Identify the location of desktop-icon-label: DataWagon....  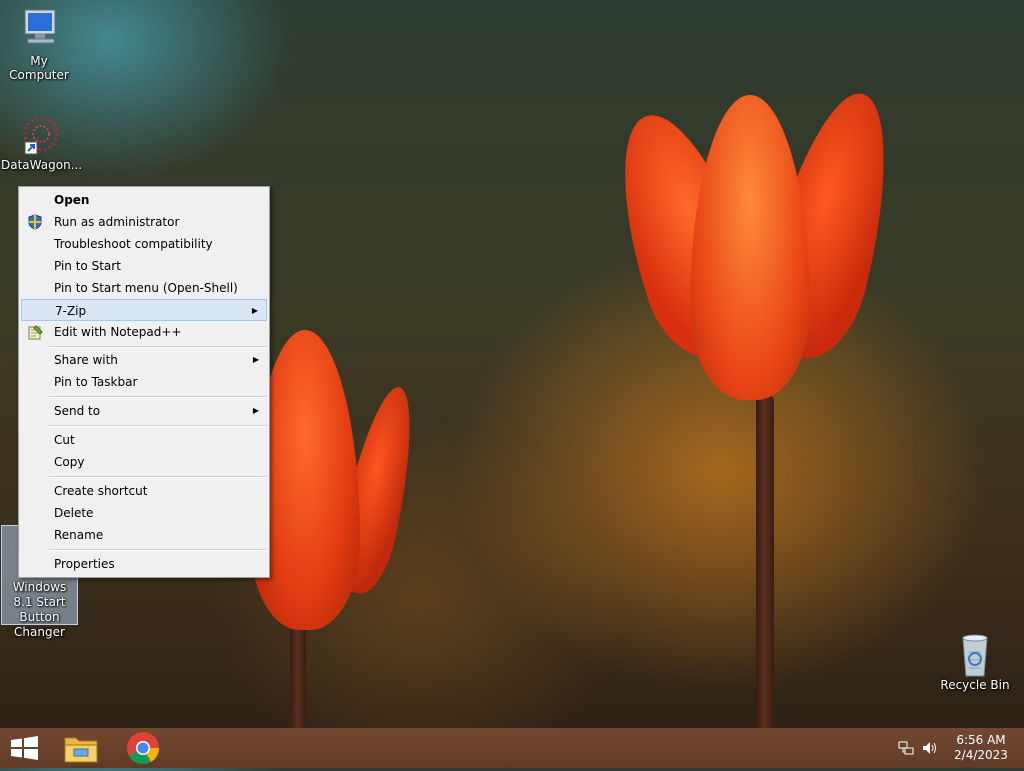
(42, 165).